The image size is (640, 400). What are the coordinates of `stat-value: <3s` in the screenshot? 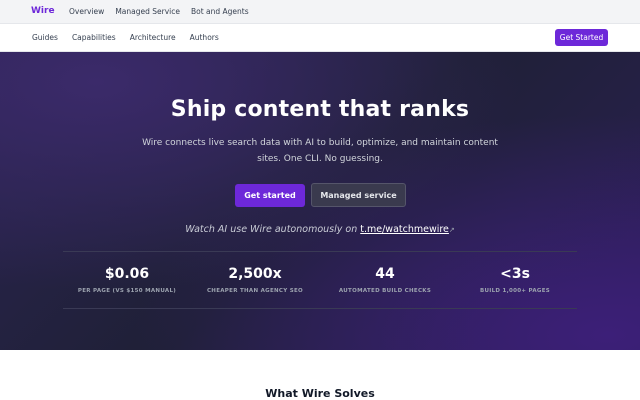 It's located at (515, 274).